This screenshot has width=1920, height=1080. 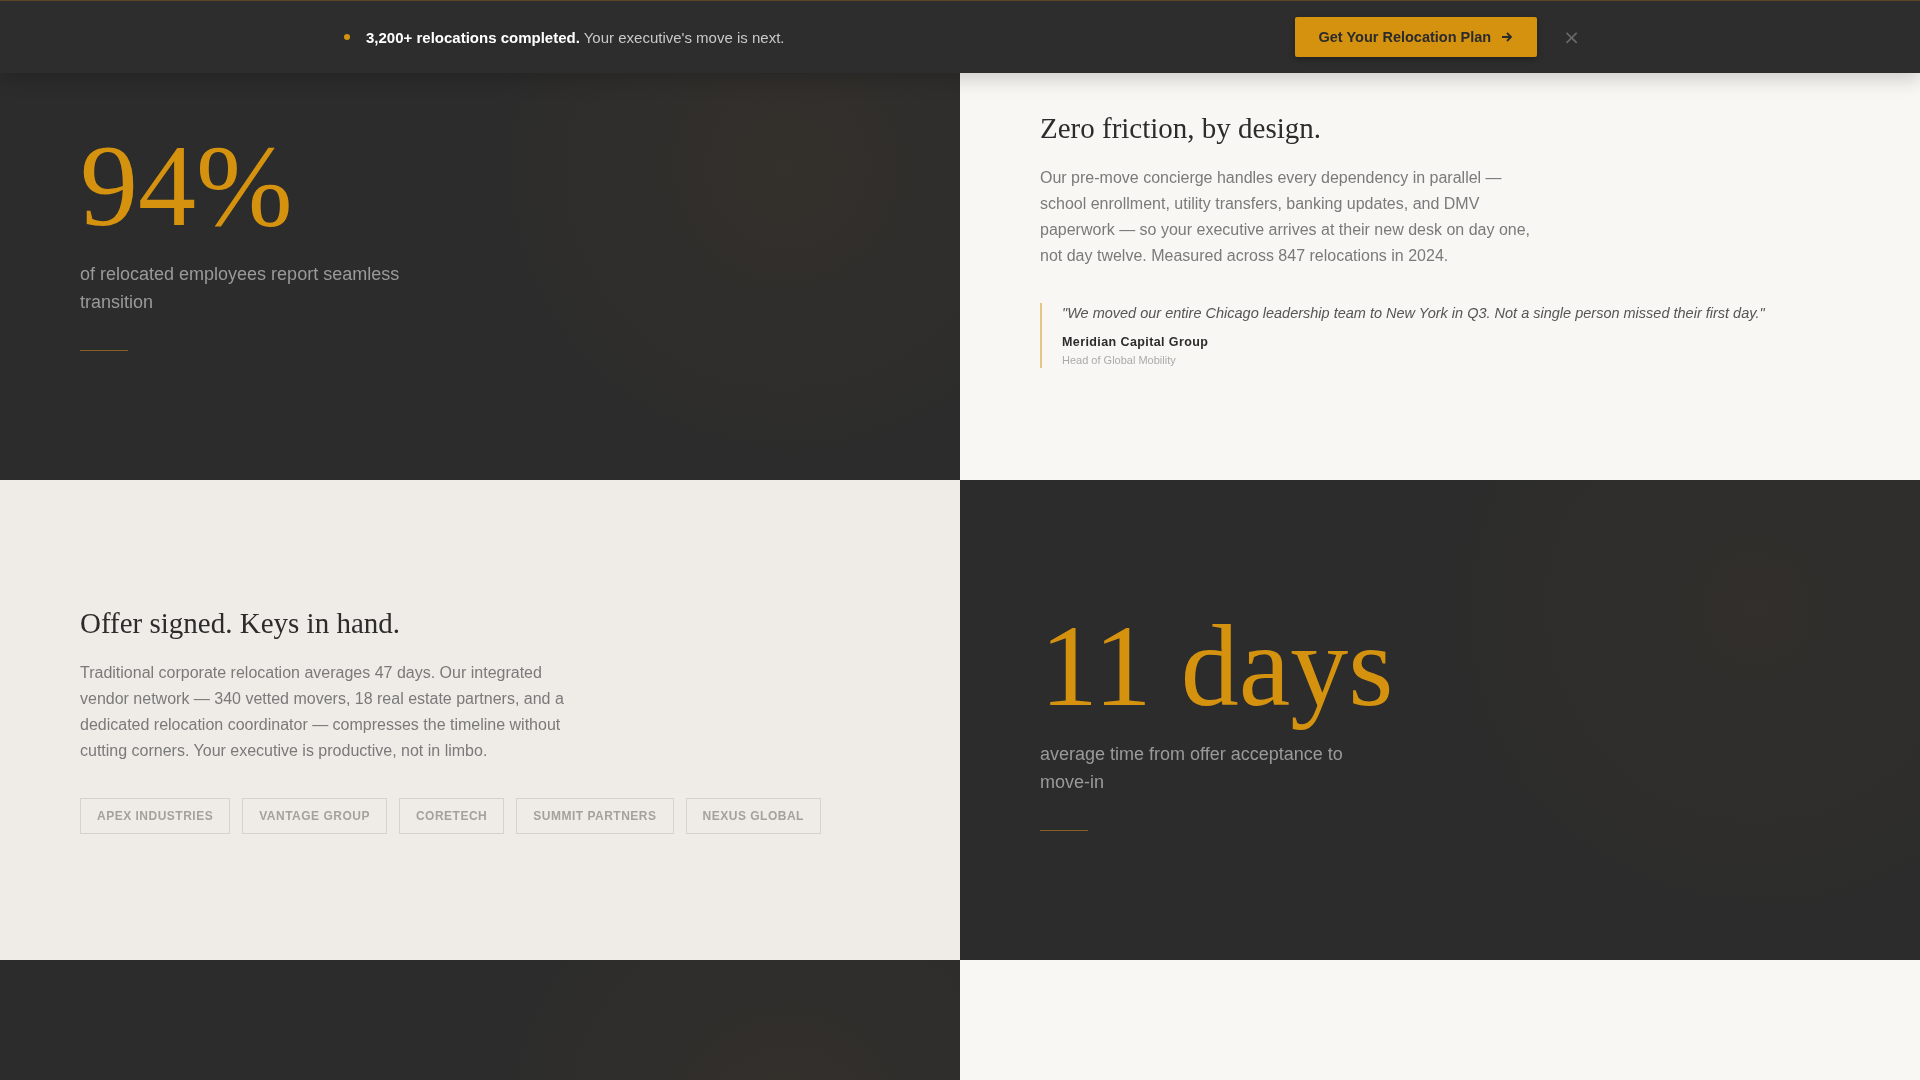 I want to click on stat-caption: of relocated employees report seamless transition, so click(x=240, y=289).